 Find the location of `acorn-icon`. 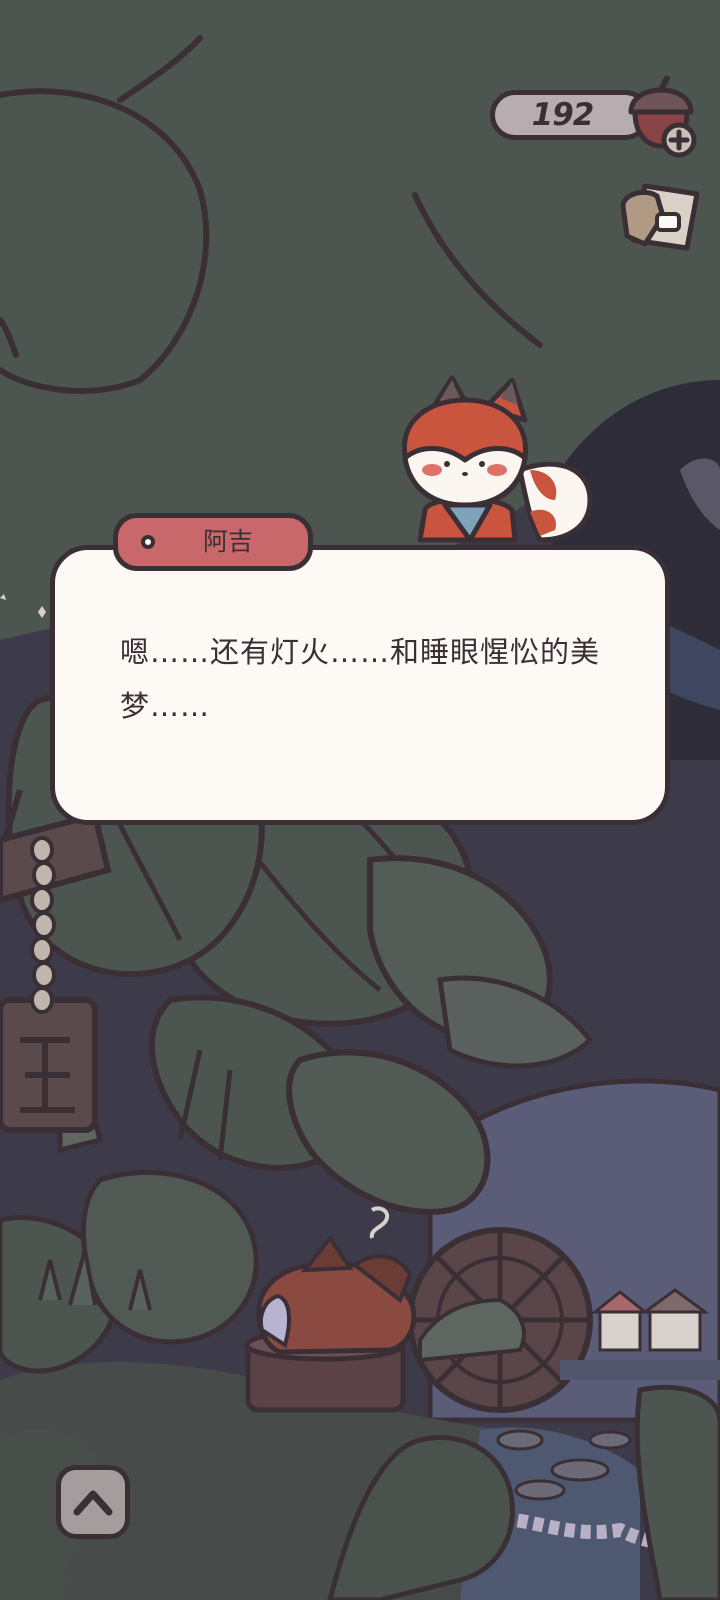

acorn-icon is located at coordinates (662, 117).